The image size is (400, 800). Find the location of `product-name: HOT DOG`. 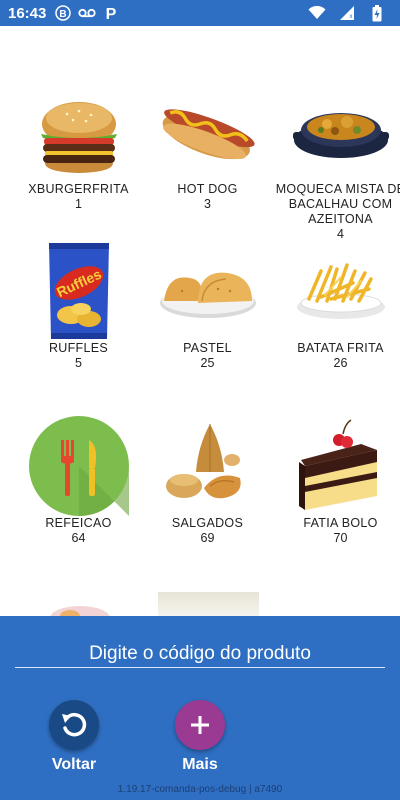

product-name: HOT DOG is located at coordinates (207, 189).